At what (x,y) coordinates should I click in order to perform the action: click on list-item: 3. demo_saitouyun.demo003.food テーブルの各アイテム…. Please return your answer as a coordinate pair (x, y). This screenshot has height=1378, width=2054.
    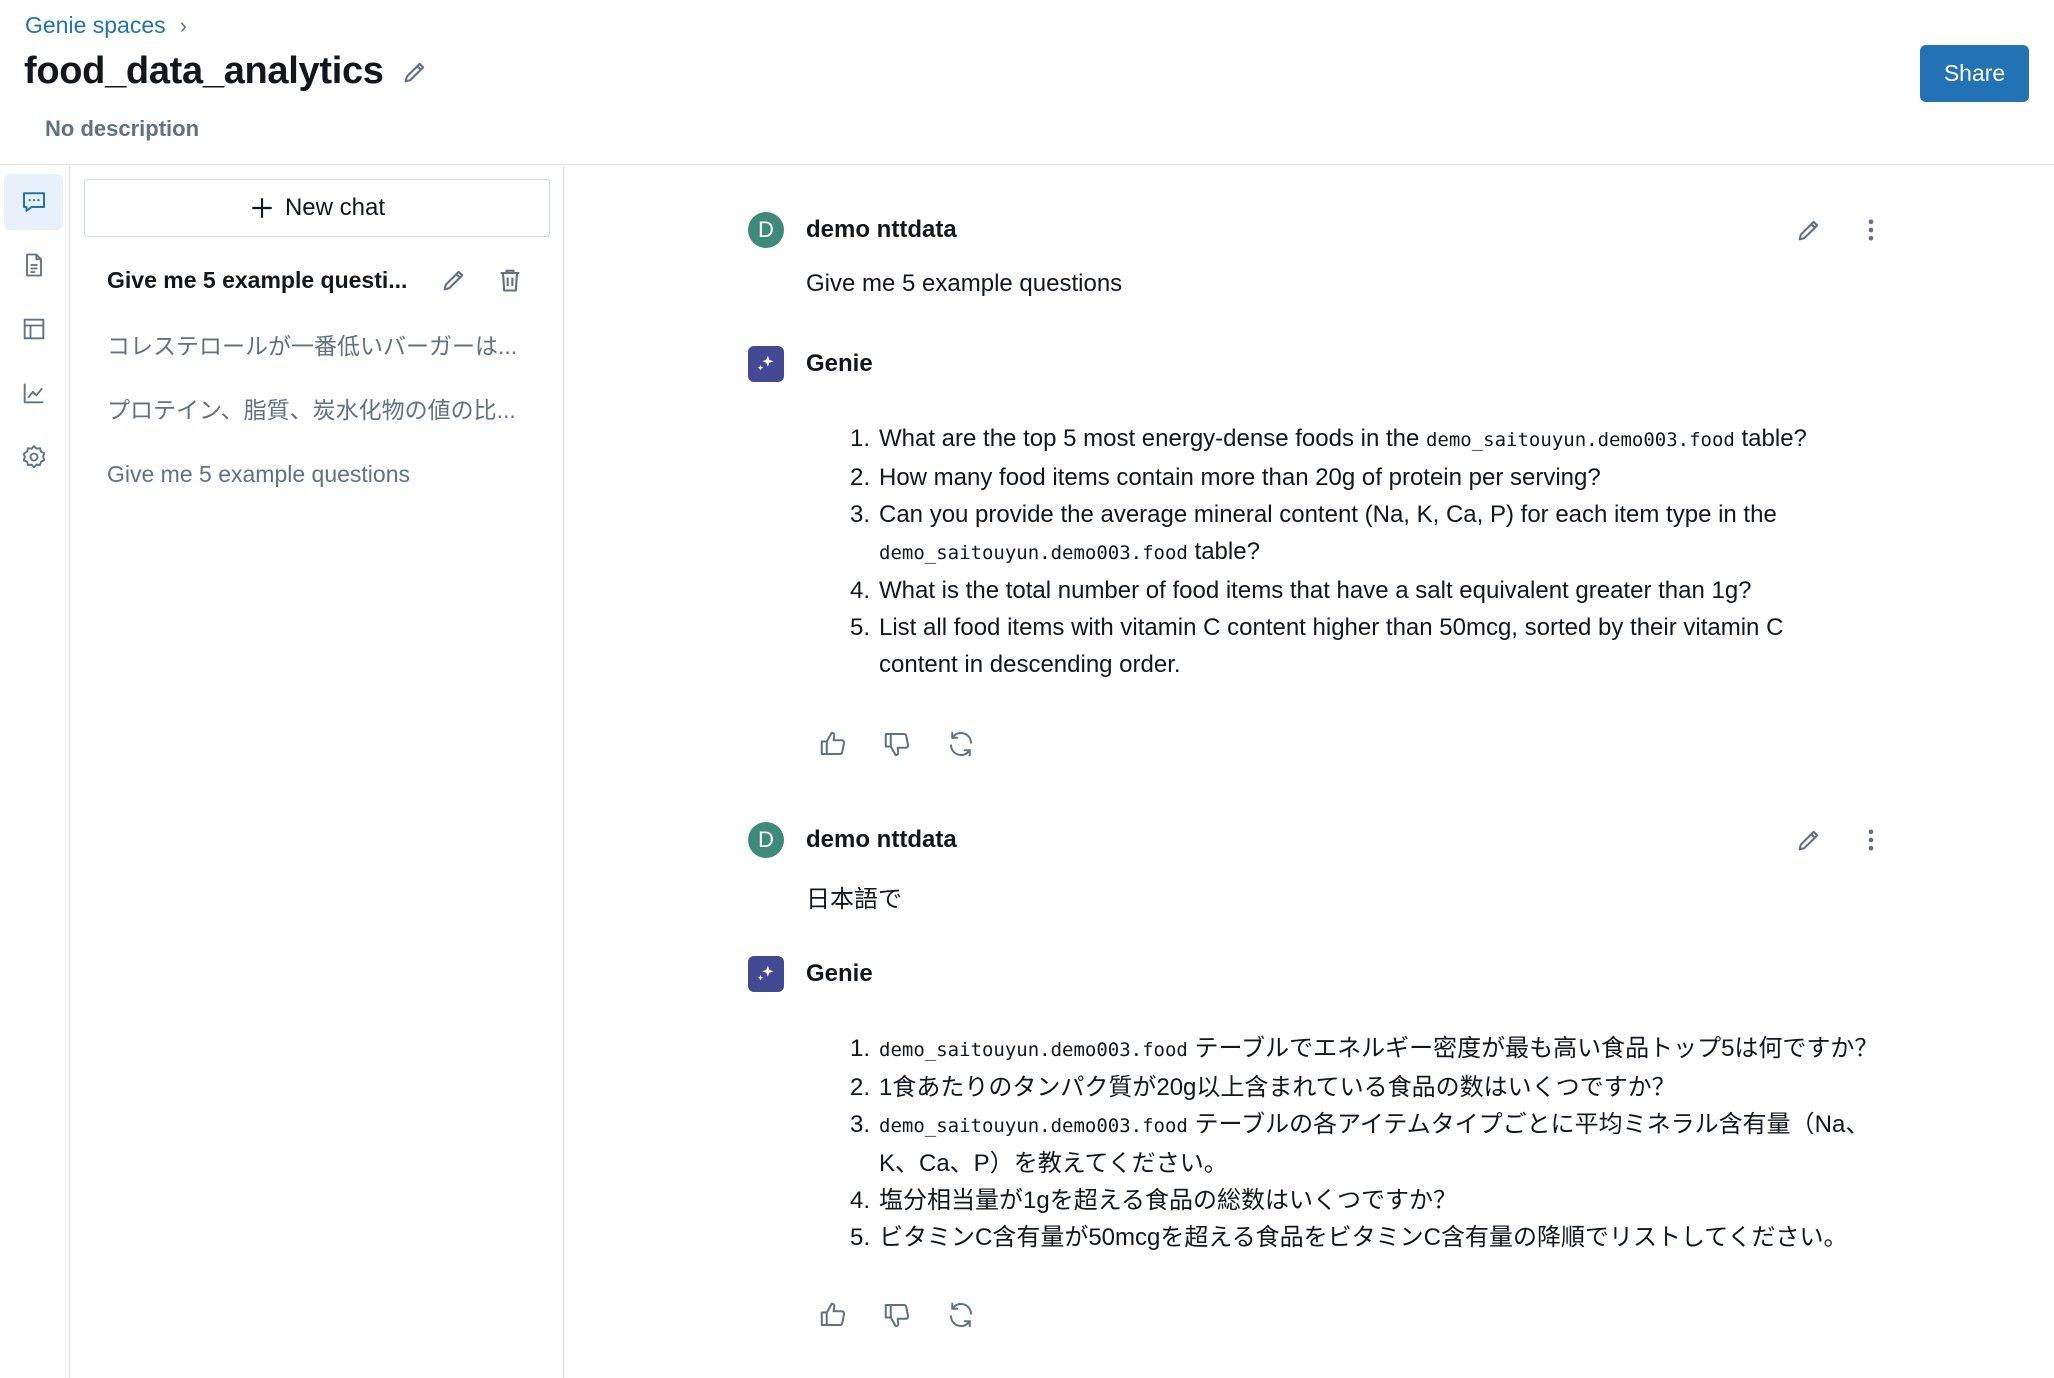
    Looking at the image, I should click on (1360, 1144).